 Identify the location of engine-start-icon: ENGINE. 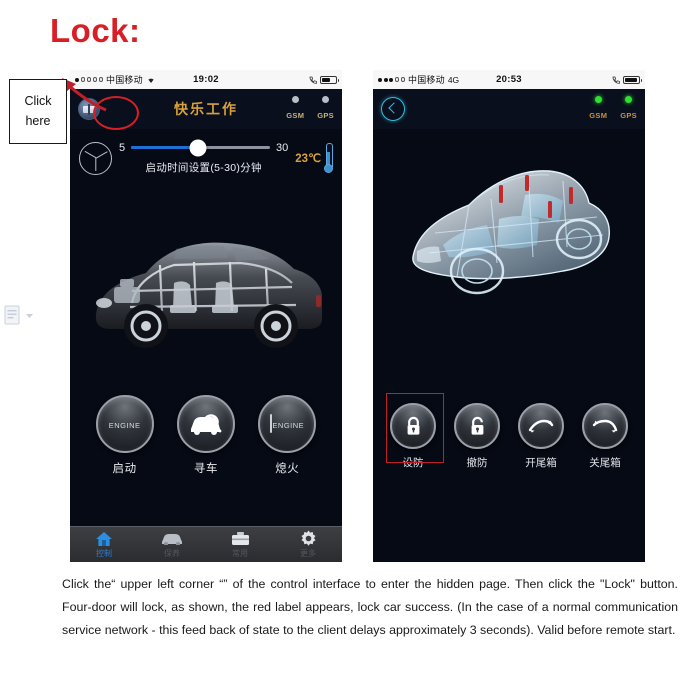
(124, 424).